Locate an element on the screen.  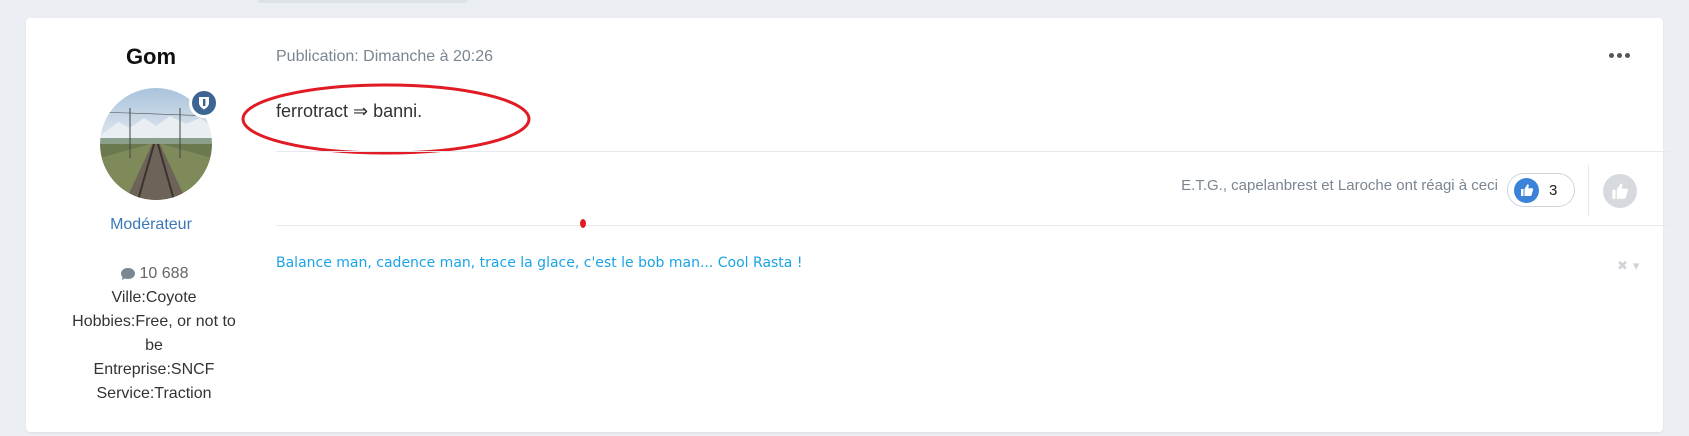
post-meta: Publication: Dimanche à 20:26 is located at coordinates (384, 57).